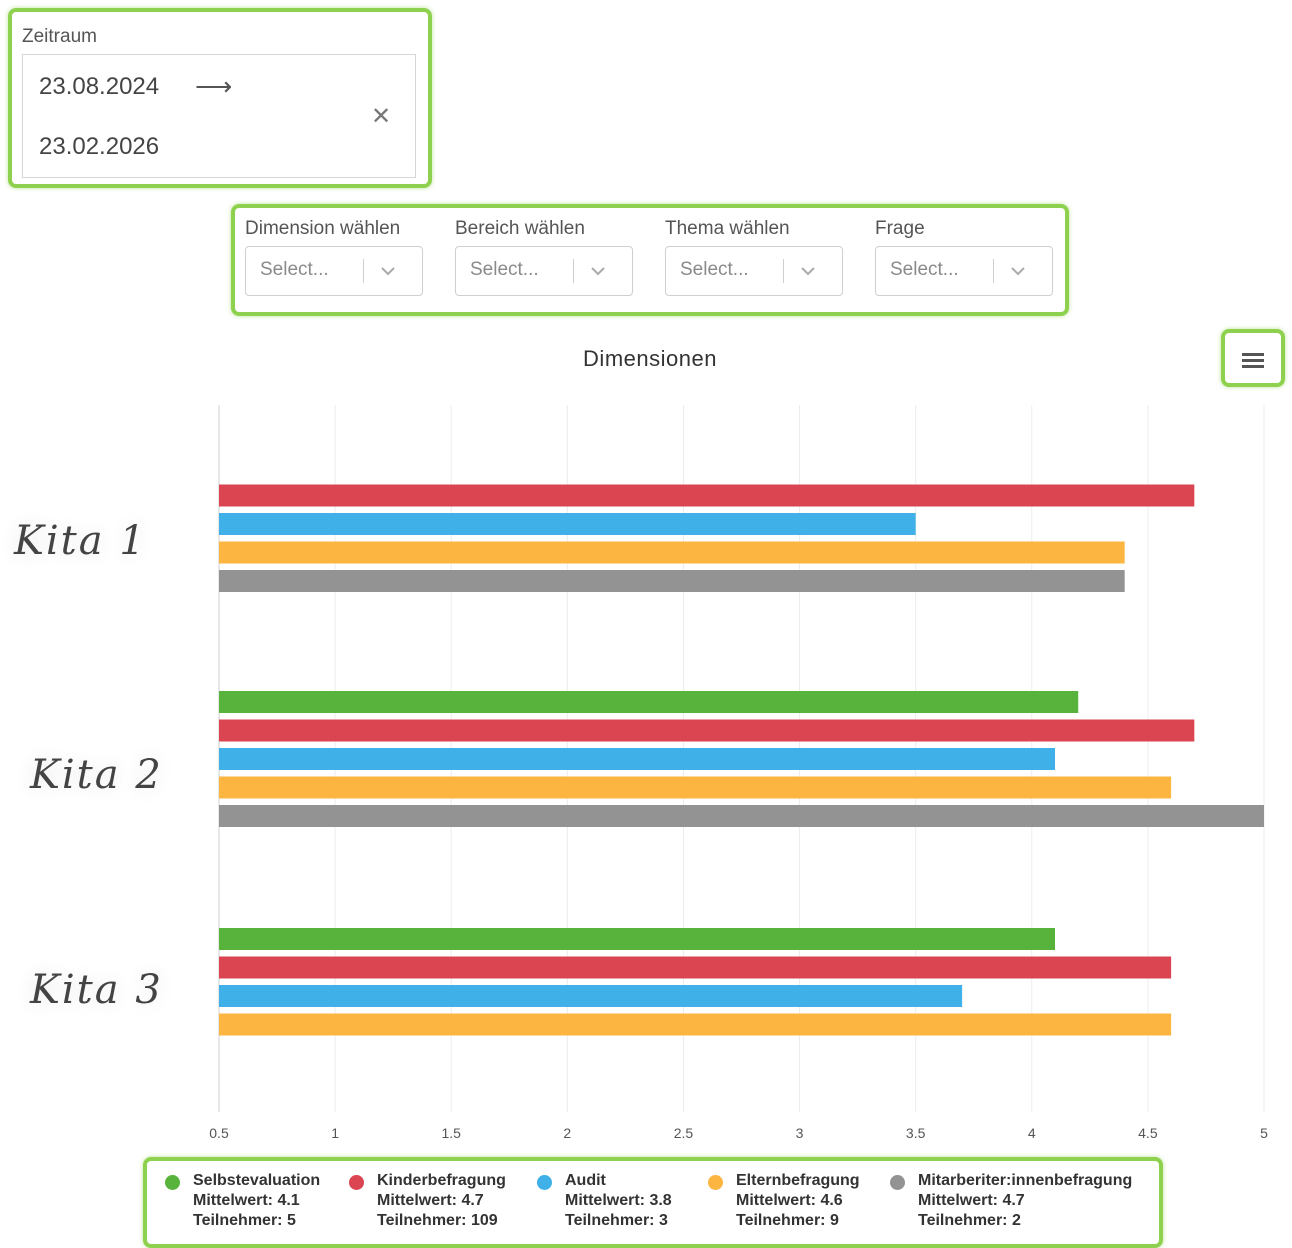 This screenshot has height=1248, width=1292. Describe the element at coordinates (787, 1220) in the screenshot. I see `legend-teilnehmer: Teilnehmer: 9` at that location.